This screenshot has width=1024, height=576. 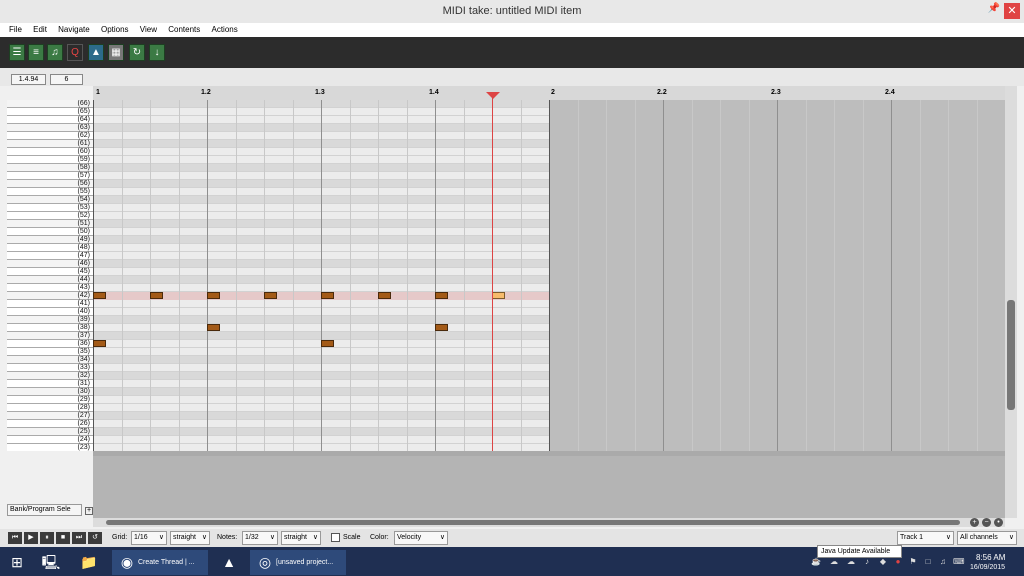 What do you see at coordinates (883, 562) in the screenshot?
I see `shield-icon: ◆` at bounding box center [883, 562].